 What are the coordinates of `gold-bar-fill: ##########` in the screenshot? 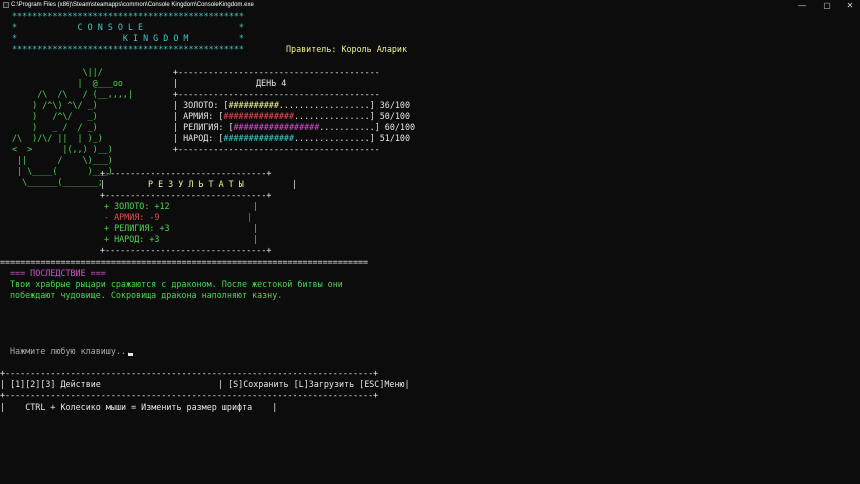 It's located at (253, 105).